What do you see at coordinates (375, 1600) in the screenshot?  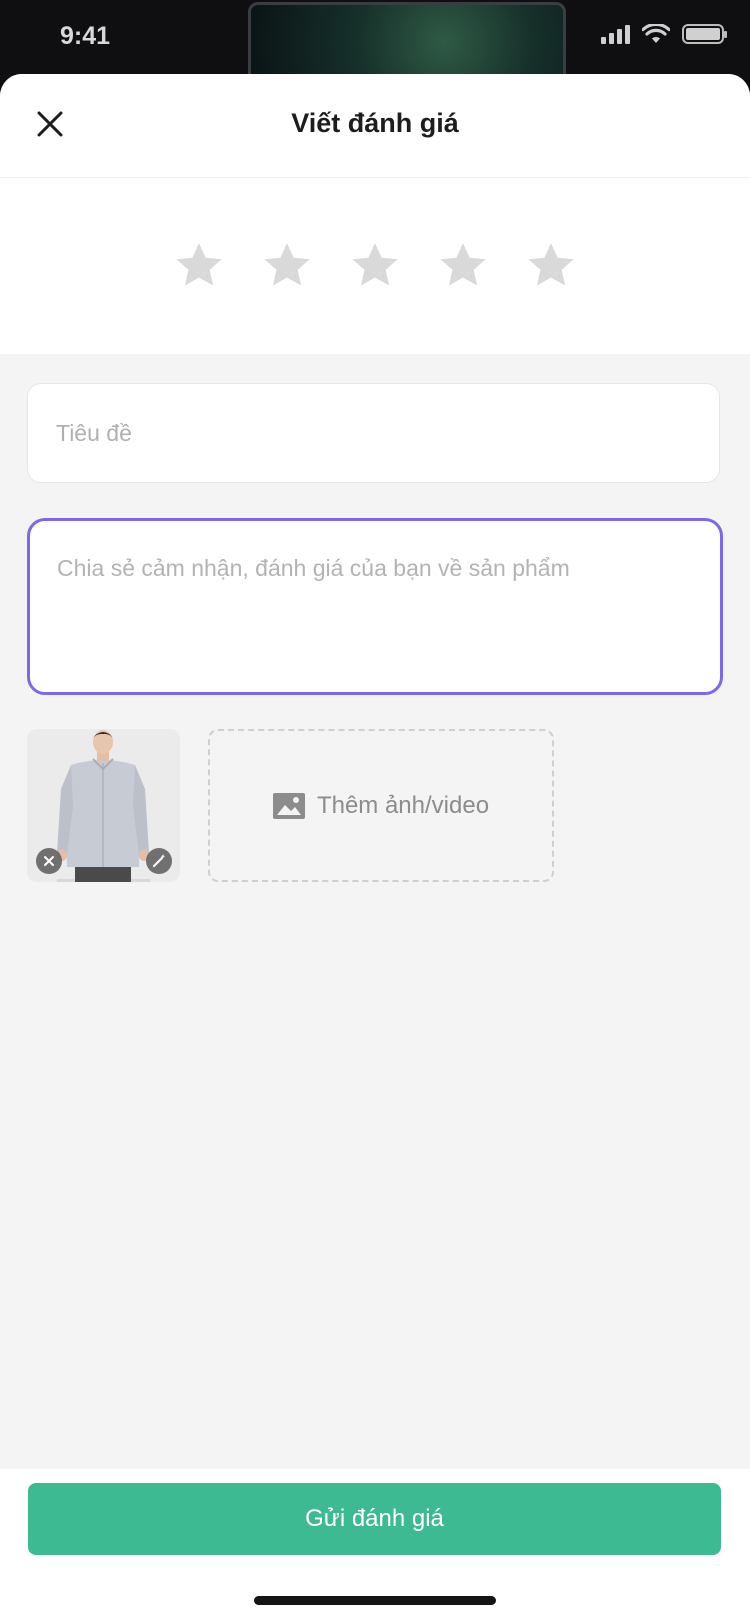 I see `home-indicator` at bounding box center [375, 1600].